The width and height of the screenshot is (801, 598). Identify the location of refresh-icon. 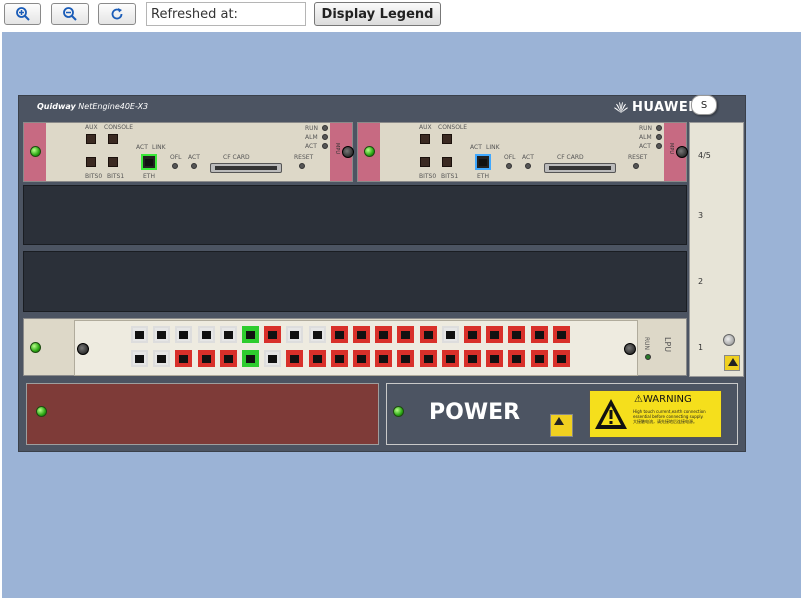
(117, 14).